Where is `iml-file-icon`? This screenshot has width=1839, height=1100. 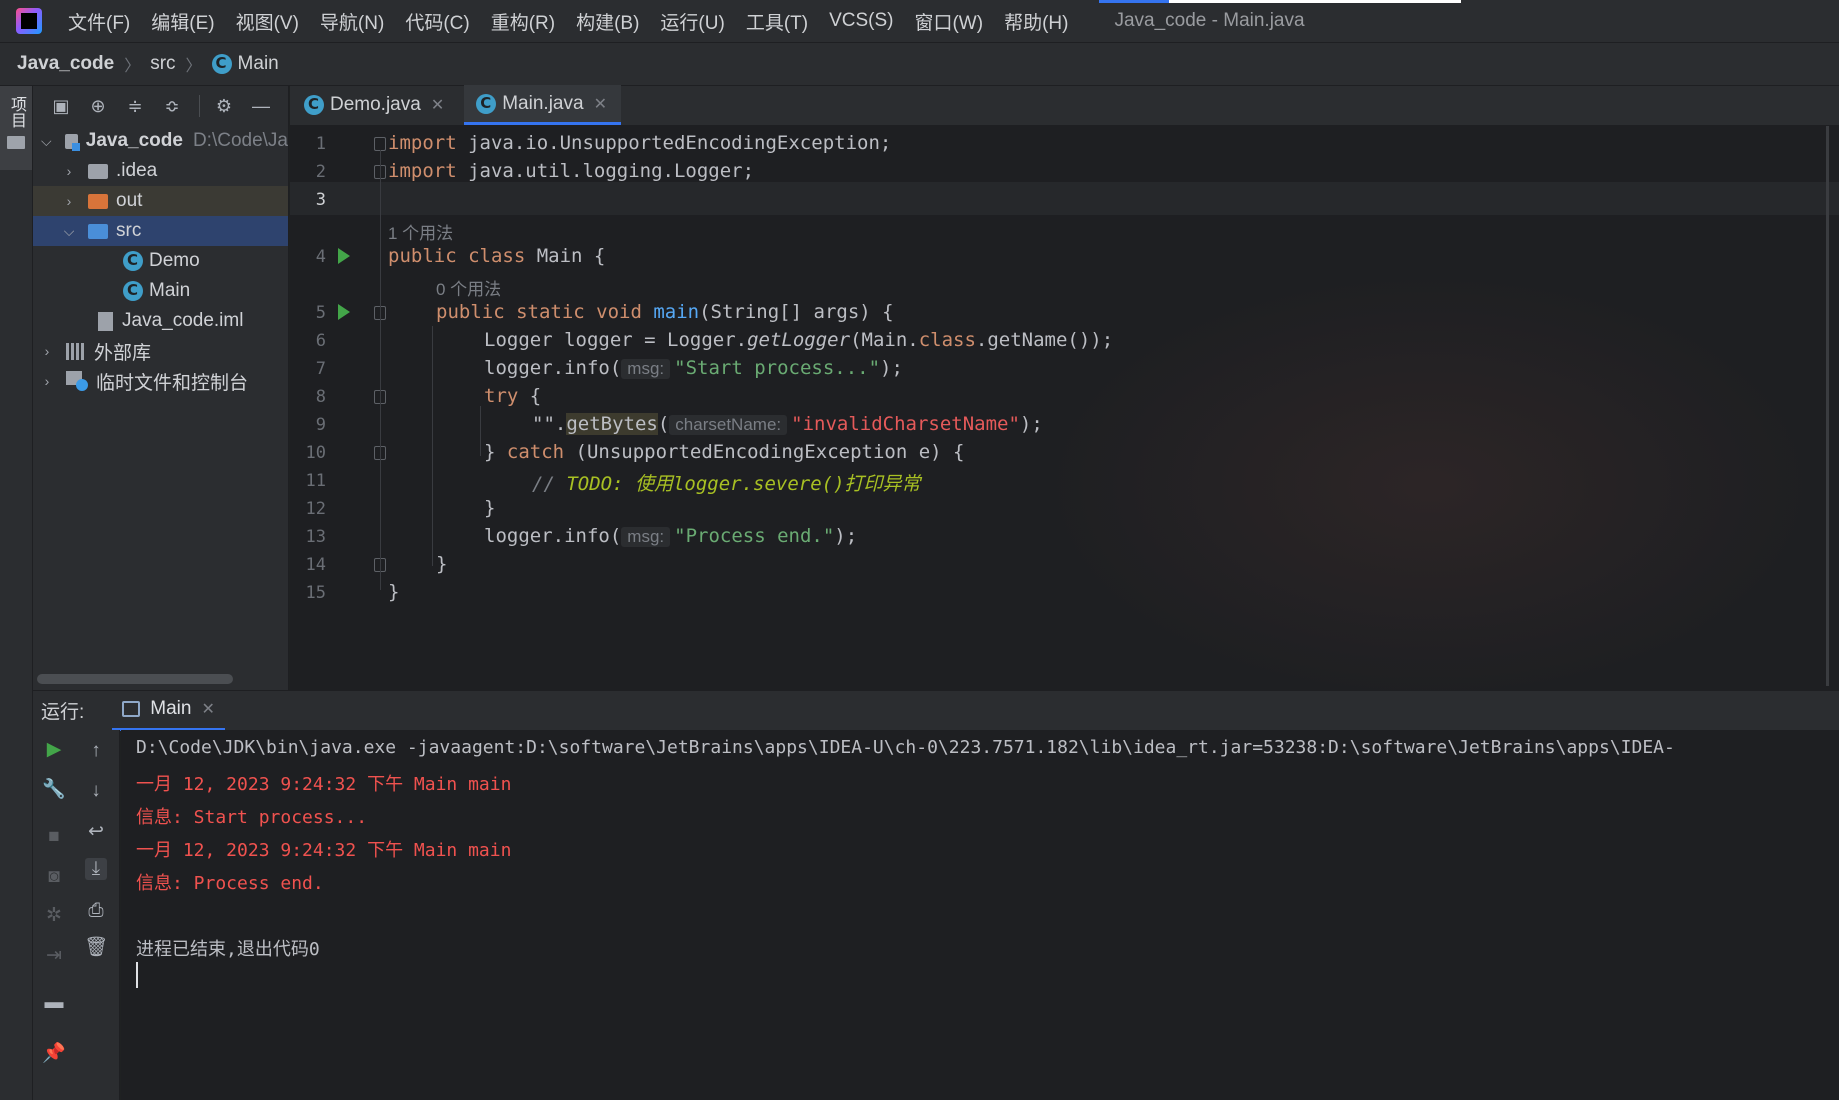
iml-file-icon is located at coordinates (105, 321).